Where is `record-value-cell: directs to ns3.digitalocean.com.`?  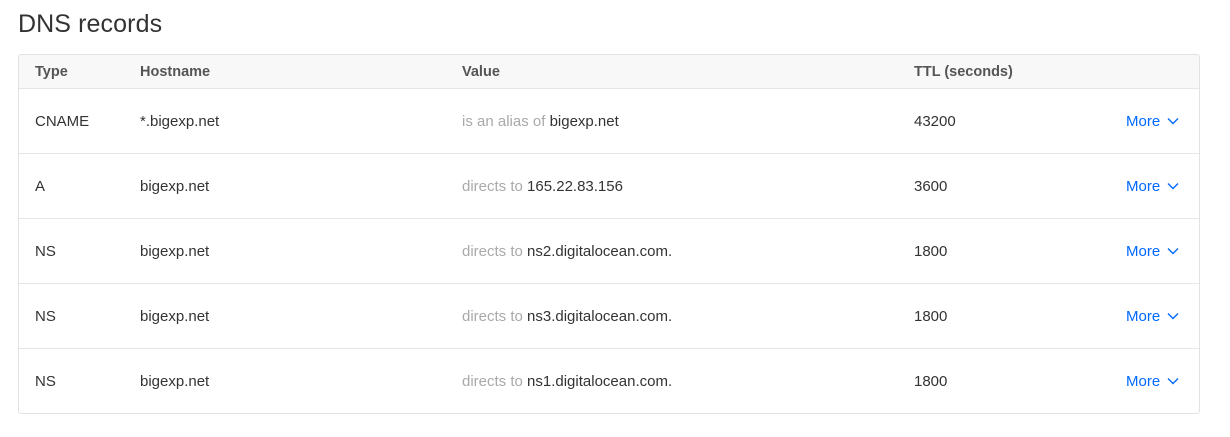 record-value-cell: directs to ns3.digitalocean.com. is located at coordinates (567, 316).